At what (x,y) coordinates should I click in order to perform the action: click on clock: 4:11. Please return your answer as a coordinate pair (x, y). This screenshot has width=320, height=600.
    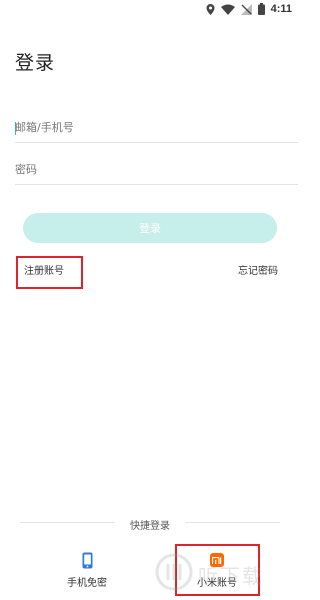
    Looking at the image, I should click on (281, 9).